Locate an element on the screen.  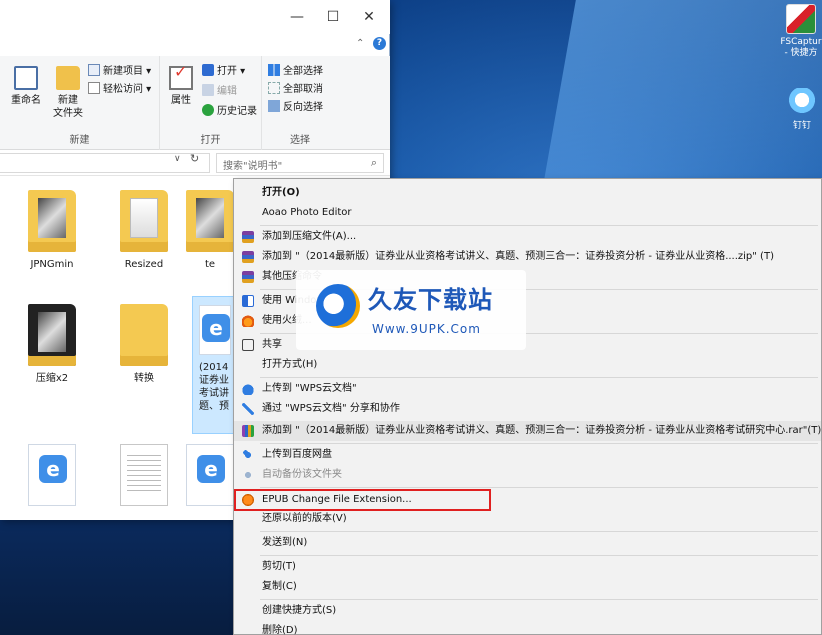
menu-item-delete: 删除(D) is located at coordinates (527, 628).